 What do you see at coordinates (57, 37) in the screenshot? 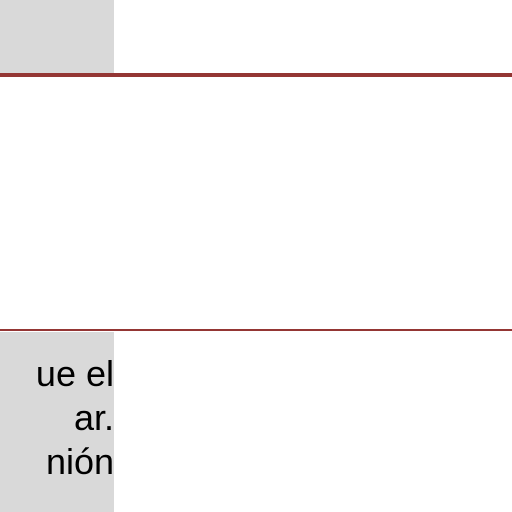
I see `table-cell-shaded-top` at bounding box center [57, 37].